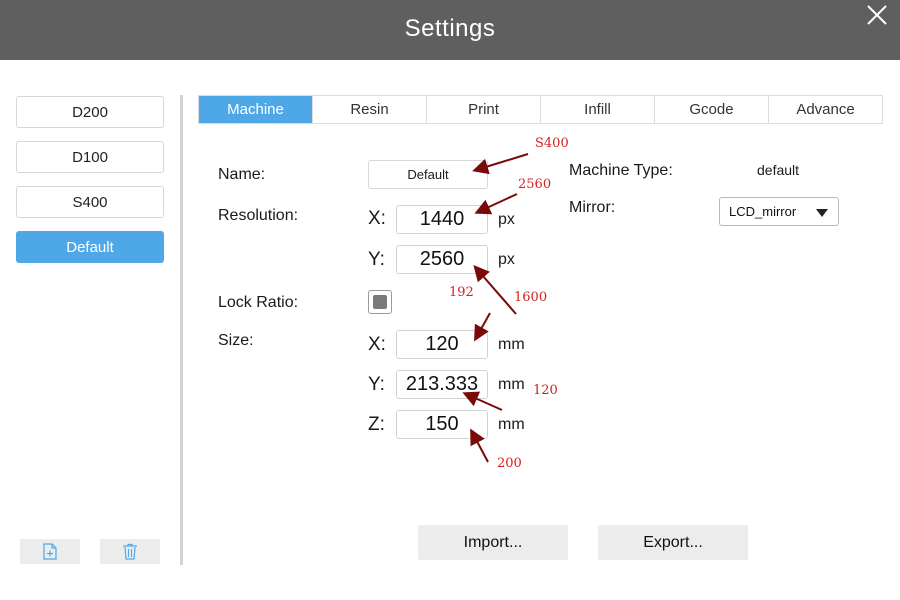 The image size is (900, 600). Describe the element at coordinates (376, 259) in the screenshot. I see `resolution-y-label: Y:` at that location.